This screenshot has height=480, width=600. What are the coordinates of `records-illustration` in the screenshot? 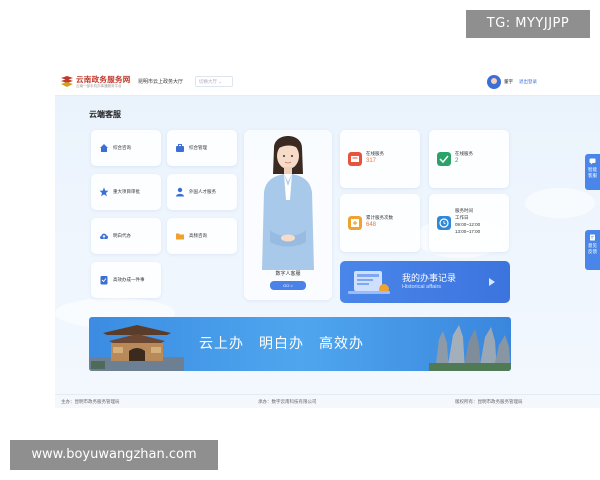 It's located at (369, 282).